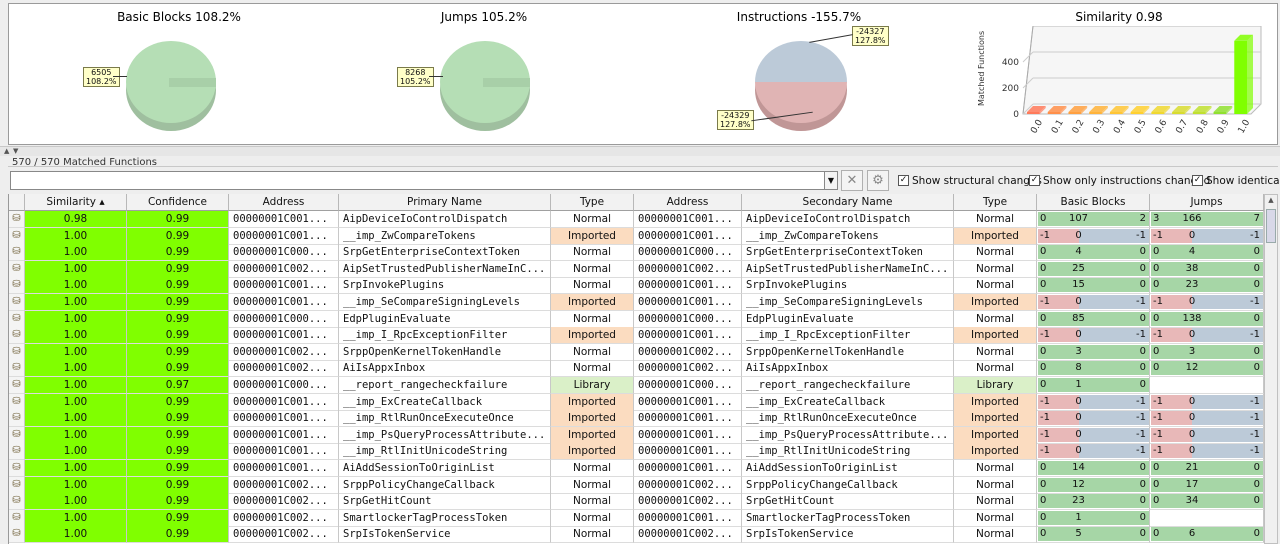 This screenshot has height=544, width=1280. I want to click on secondary-name-cell: AipDeviceIoControlDispatch, so click(848, 219).